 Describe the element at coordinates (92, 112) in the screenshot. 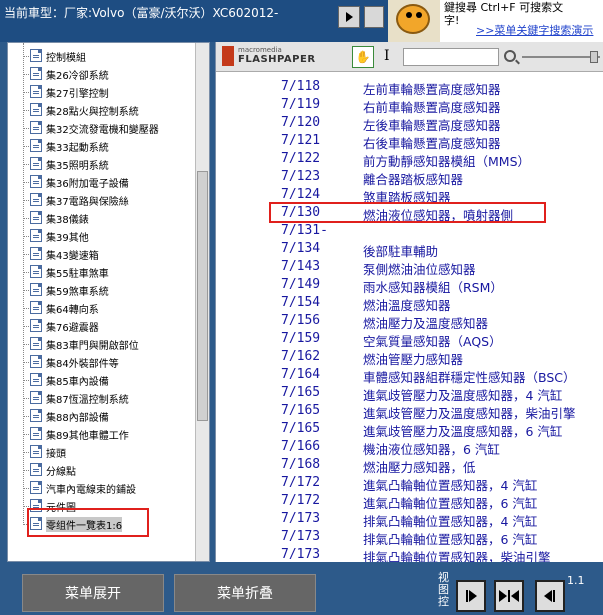

I see `tree-item-label: 集28點火與控制系統` at that location.